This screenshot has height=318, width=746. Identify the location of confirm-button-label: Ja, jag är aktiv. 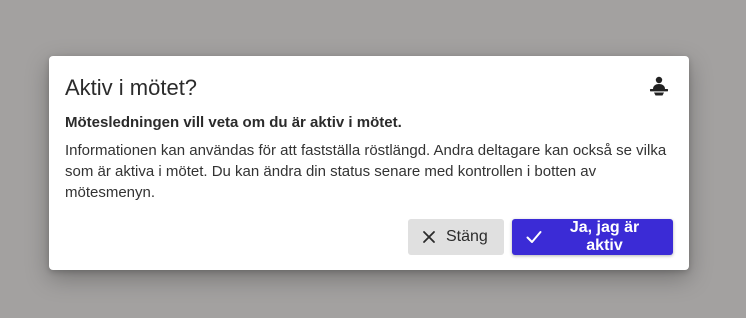
(604, 236).